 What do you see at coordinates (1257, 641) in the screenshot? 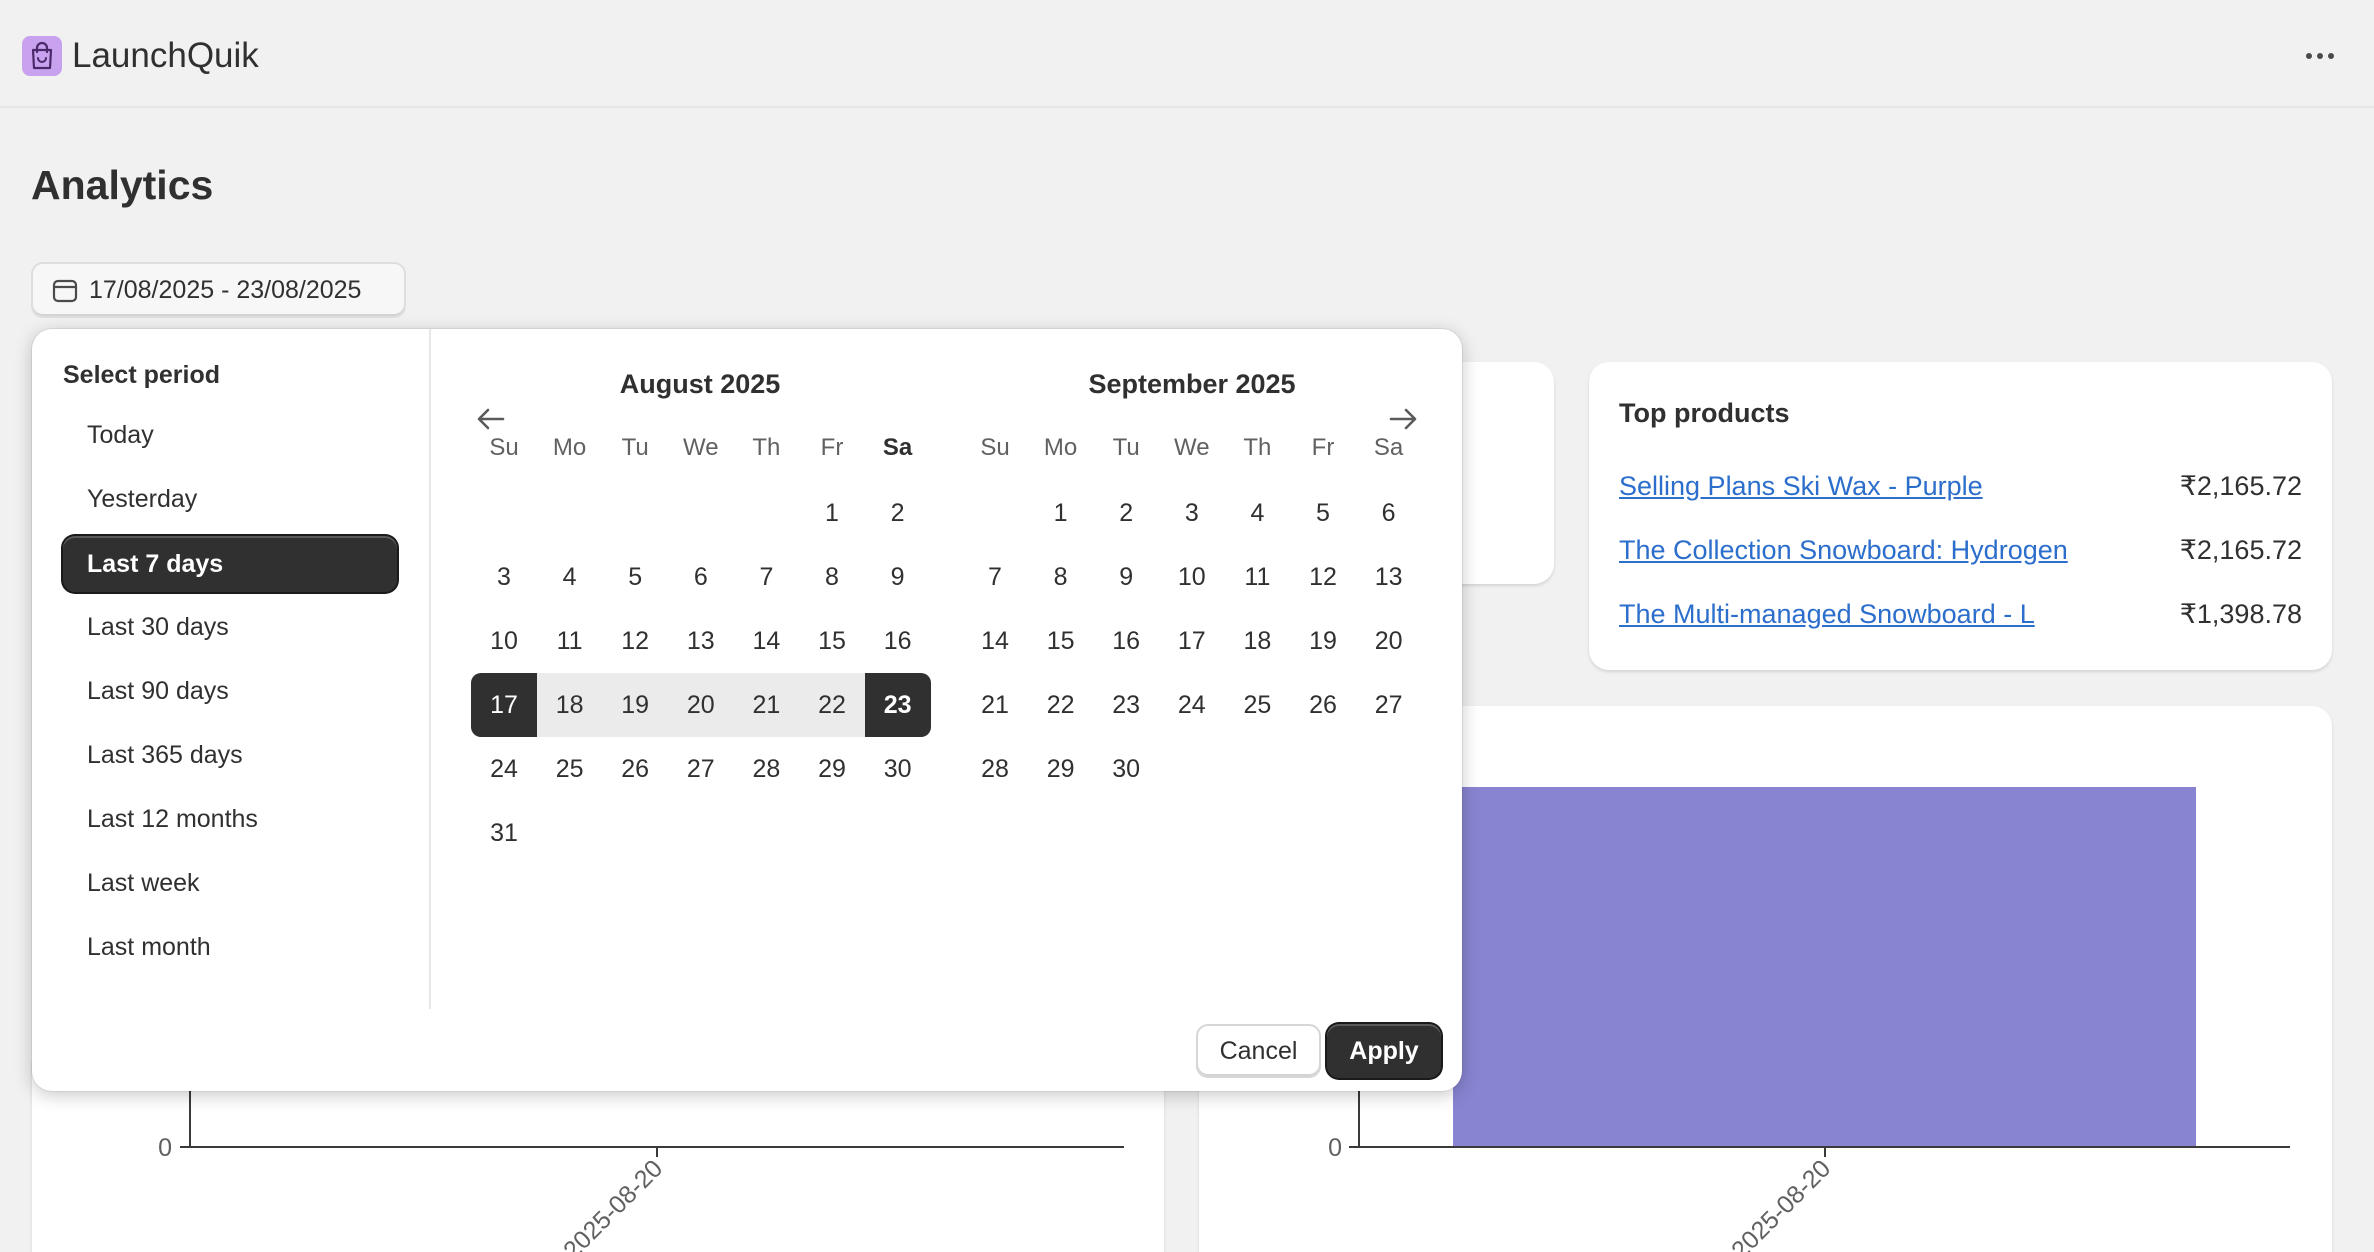
I see `calendar-day: 18` at bounding box center [1257, 641].